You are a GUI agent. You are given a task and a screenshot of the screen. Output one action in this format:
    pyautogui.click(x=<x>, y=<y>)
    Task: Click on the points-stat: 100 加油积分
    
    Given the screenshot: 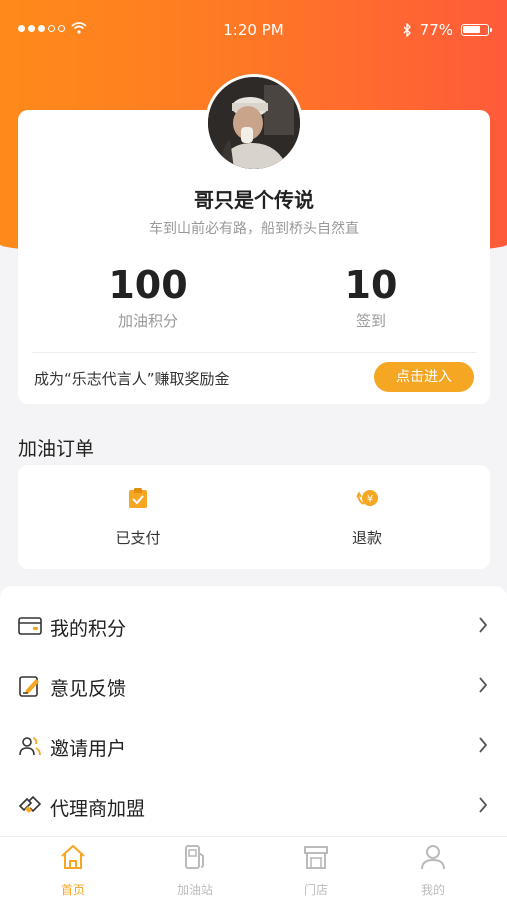 What is the action you would take?
    pyautogui.click(x=148, y=296)
    